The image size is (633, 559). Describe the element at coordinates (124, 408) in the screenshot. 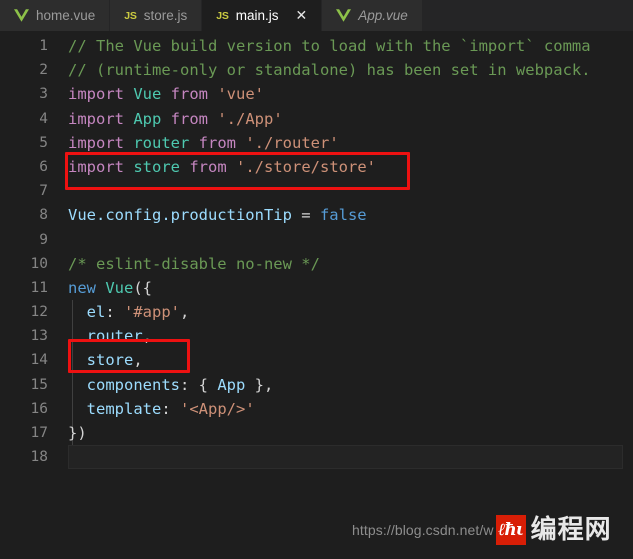

I see `code-token: template` at that location.